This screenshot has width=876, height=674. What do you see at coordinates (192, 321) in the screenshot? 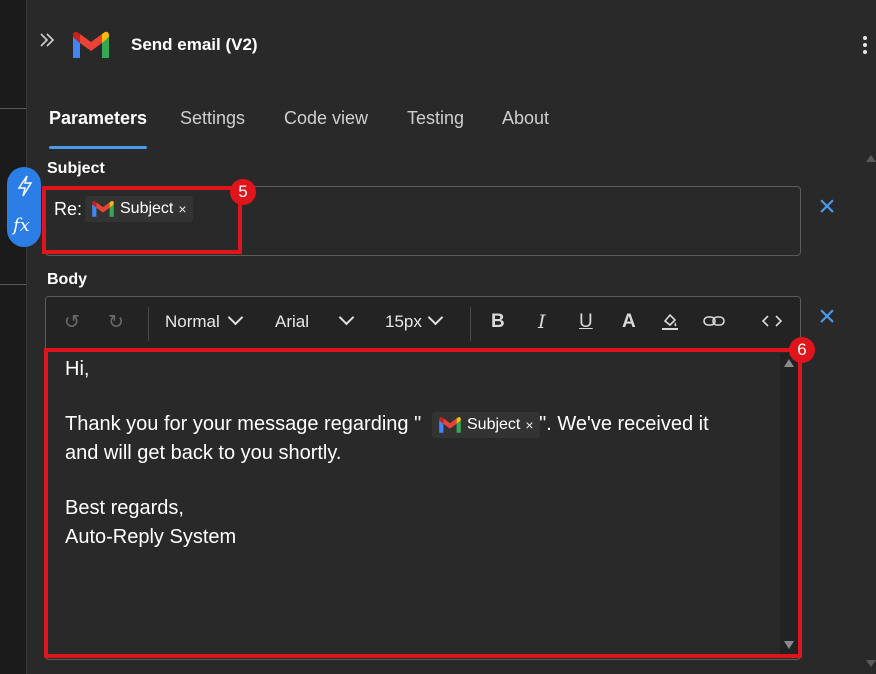
I see `block-format-value: Normal` at bounding box center [192, 321].